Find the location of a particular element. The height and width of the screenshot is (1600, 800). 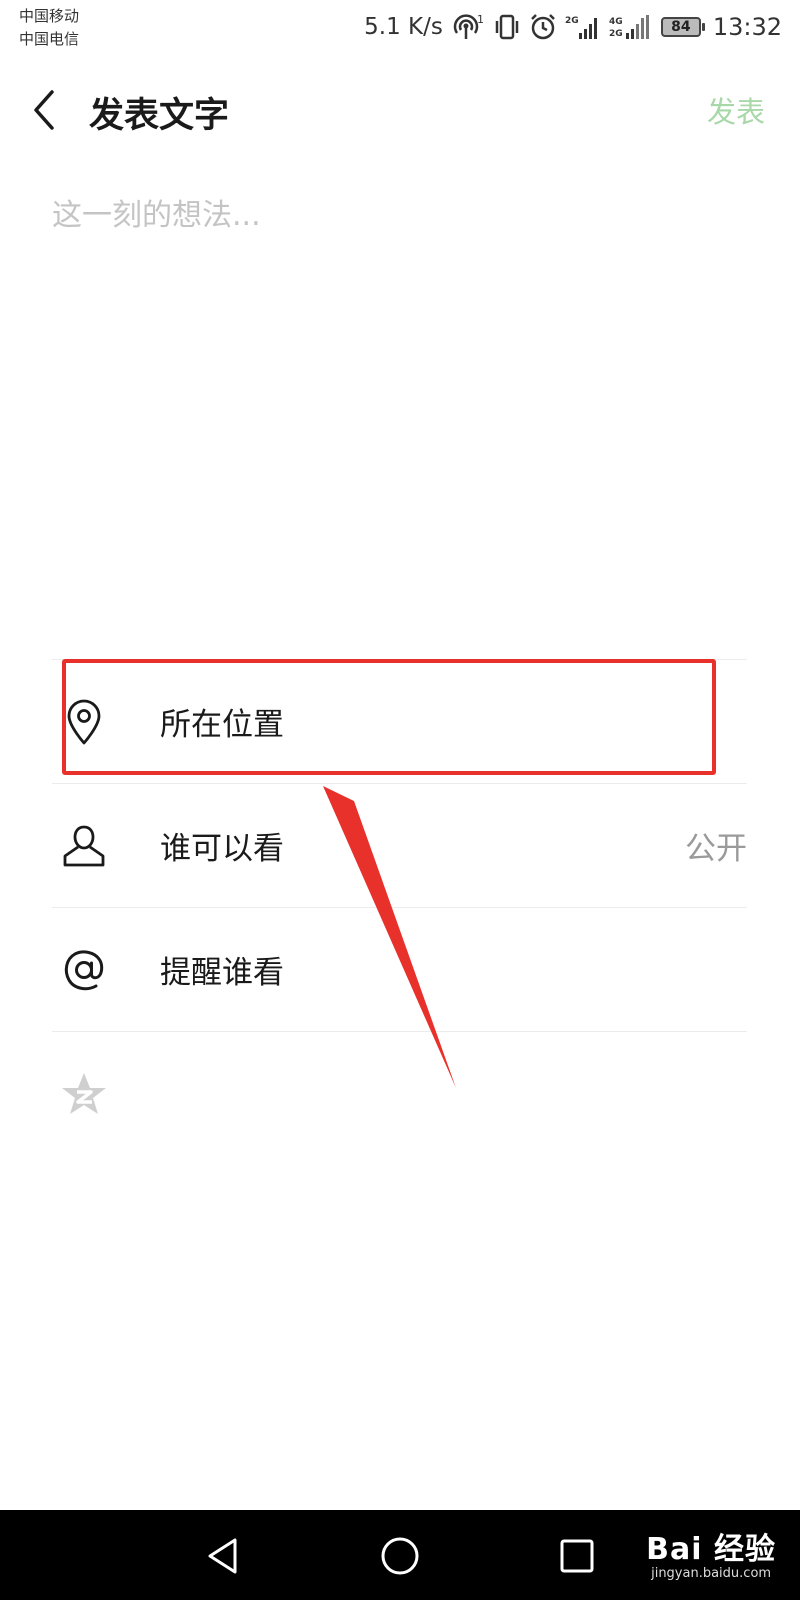

watermark: Bai 经验 jingyan.baidu.com is located at coordinates (711, 1552).